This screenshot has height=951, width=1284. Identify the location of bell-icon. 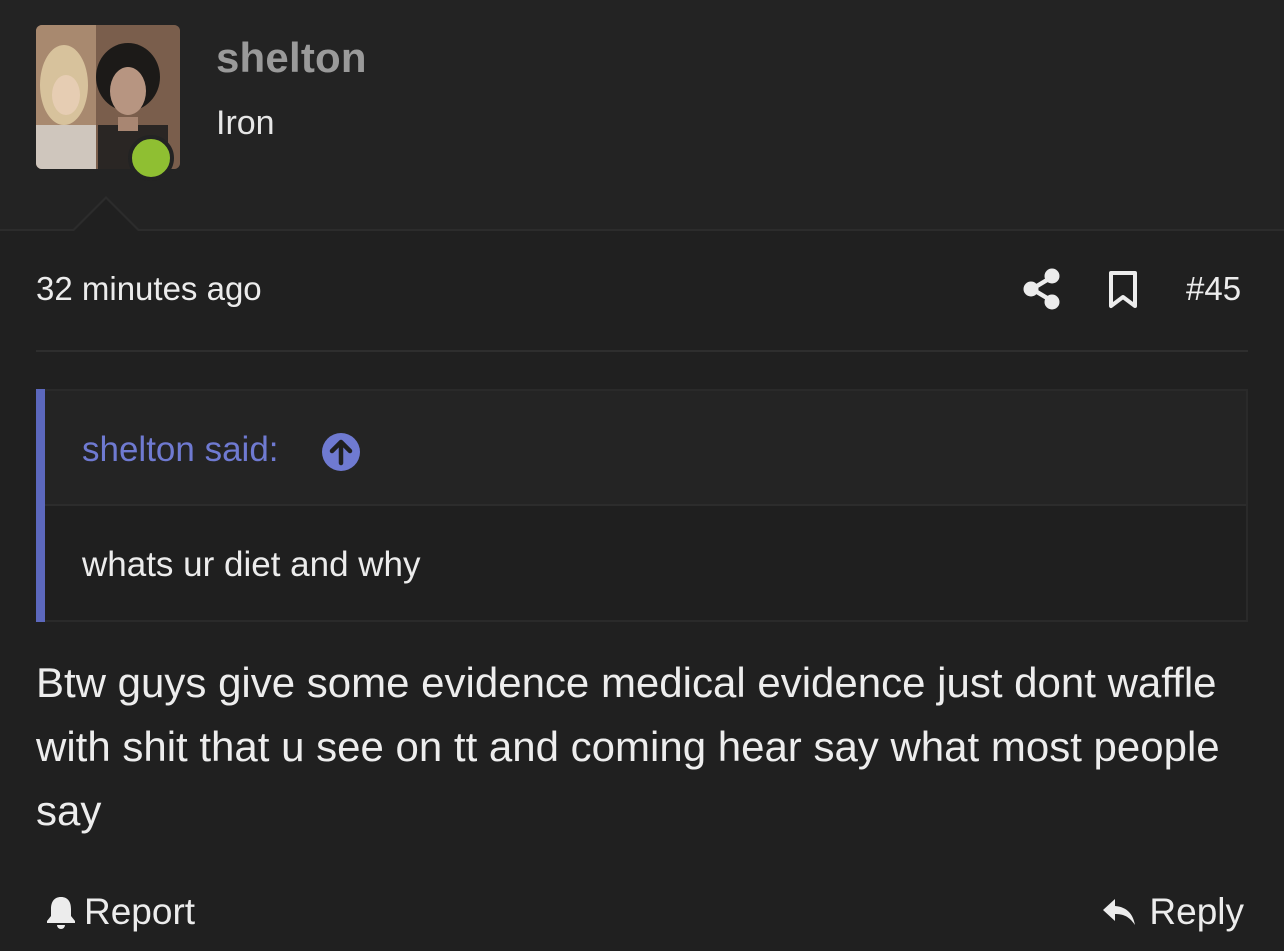
(61, 913).